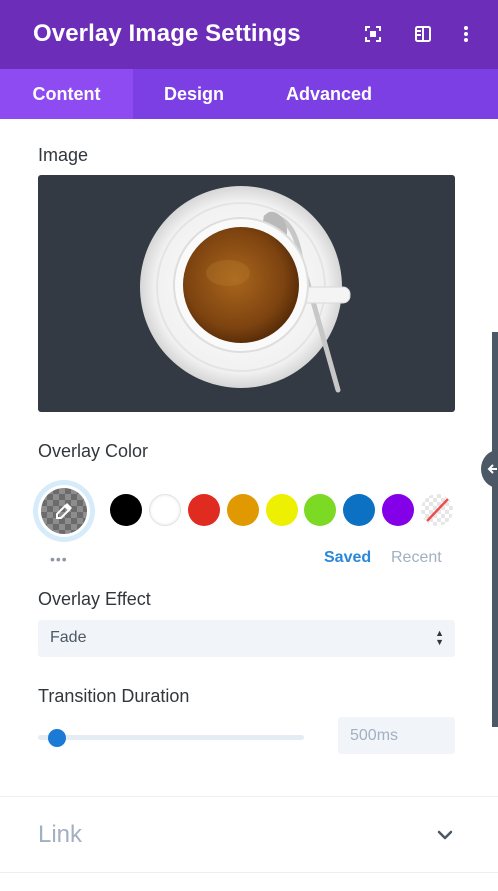 This screenshot has width=498, height=891. What do you see at coordinates (167, 33) in the screenshot?
I see `modal-title: Overlay Image Settings` at bounding box center [167, 33].